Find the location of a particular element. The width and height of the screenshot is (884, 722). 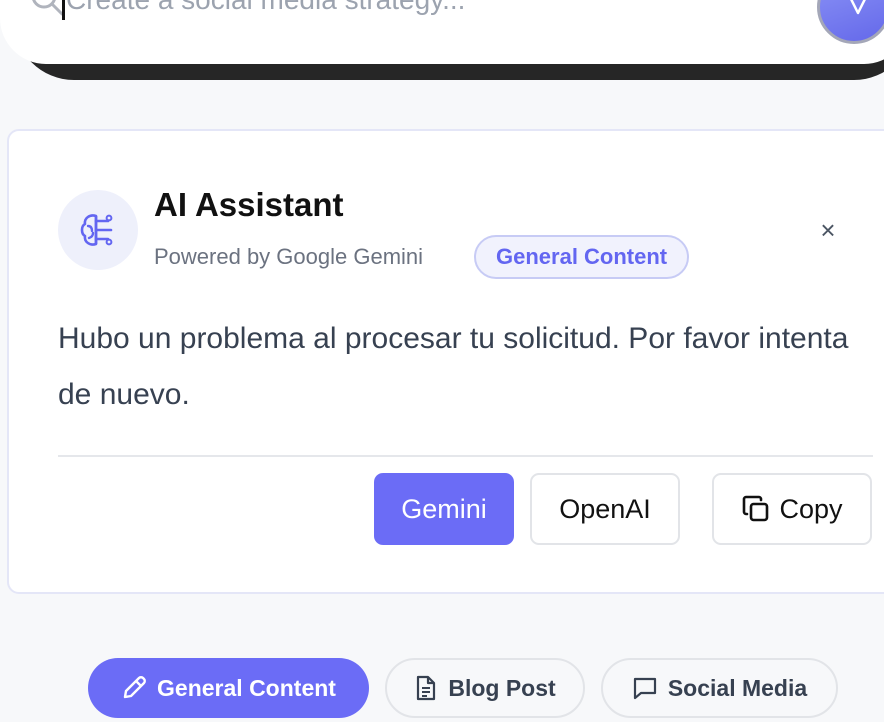

tab-social-media-label: Social Media is located at coordinates (737, 687).